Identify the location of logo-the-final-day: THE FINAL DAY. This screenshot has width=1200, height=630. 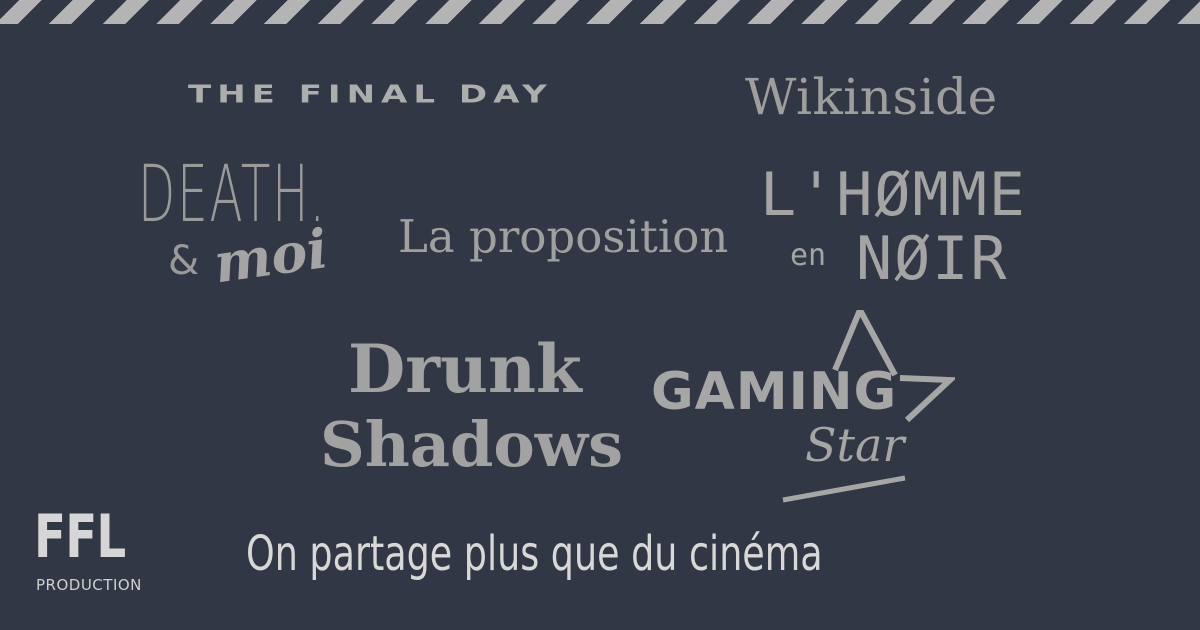
(370, 94).